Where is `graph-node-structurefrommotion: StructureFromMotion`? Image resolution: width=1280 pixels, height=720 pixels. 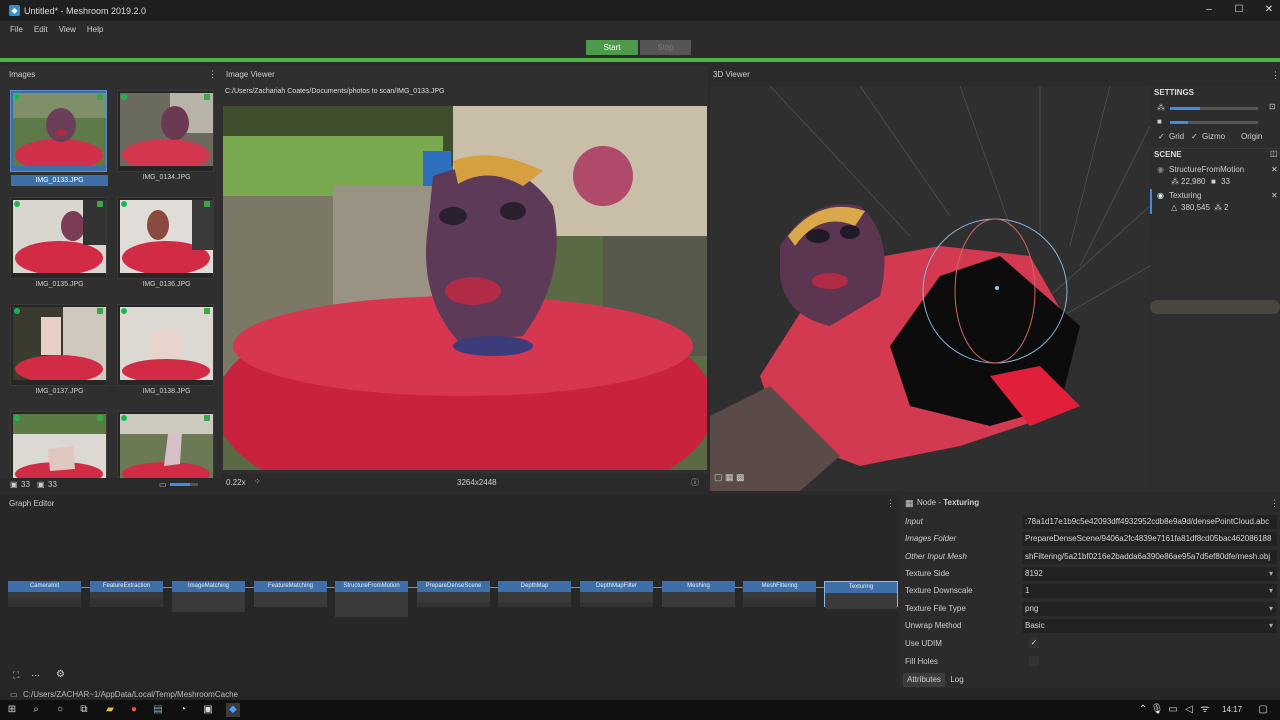 graph-node-structurefrommotion: StructureFromMotion is located at coordinates (371, 599).